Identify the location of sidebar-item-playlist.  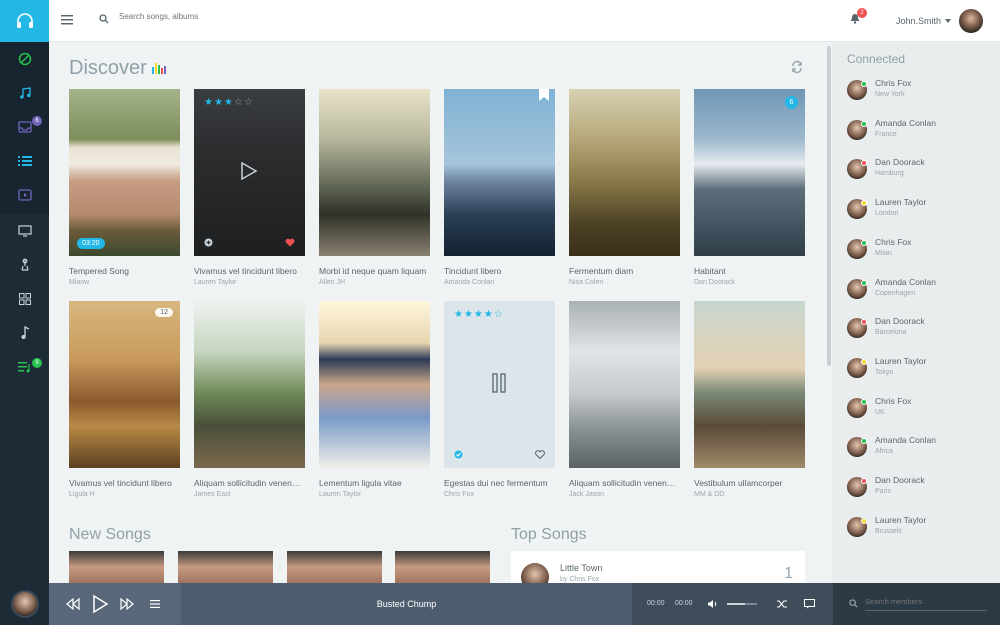
(24, 367).